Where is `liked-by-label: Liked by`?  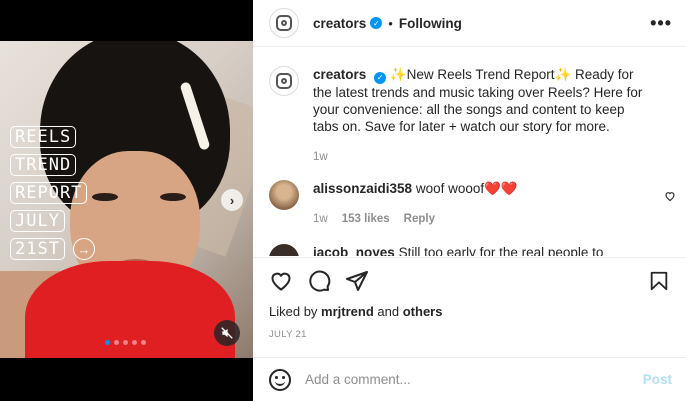 liked-by-label: Liked by is located at coordinates (293, 311).